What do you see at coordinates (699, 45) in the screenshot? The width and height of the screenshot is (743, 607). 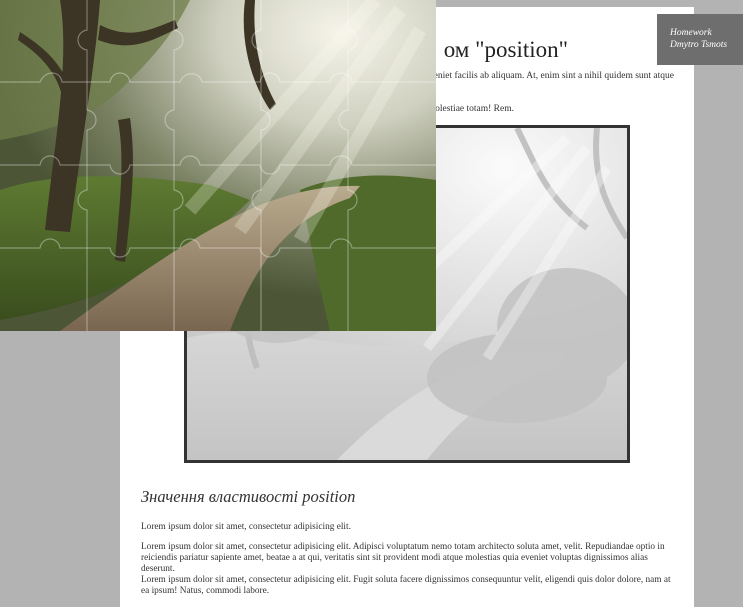 I see `badge-line-2: Dmytro Tsmots` at bounding box center [699, 45].